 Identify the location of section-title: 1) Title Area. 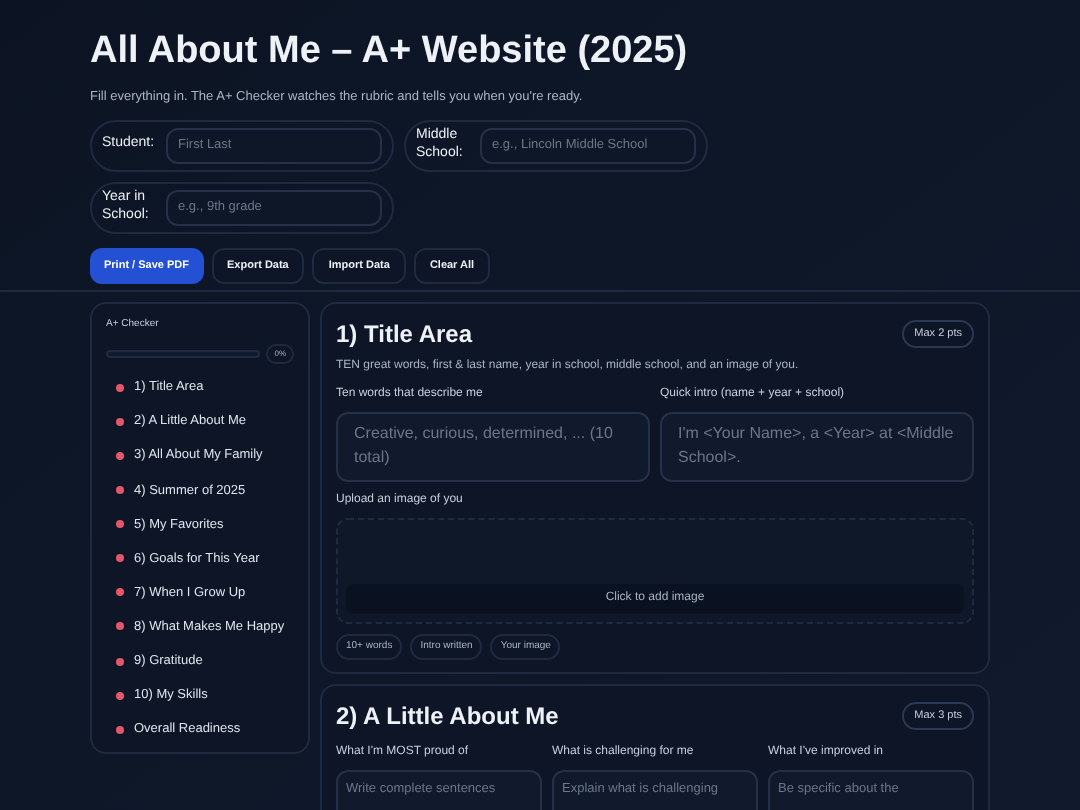
(404, 334).